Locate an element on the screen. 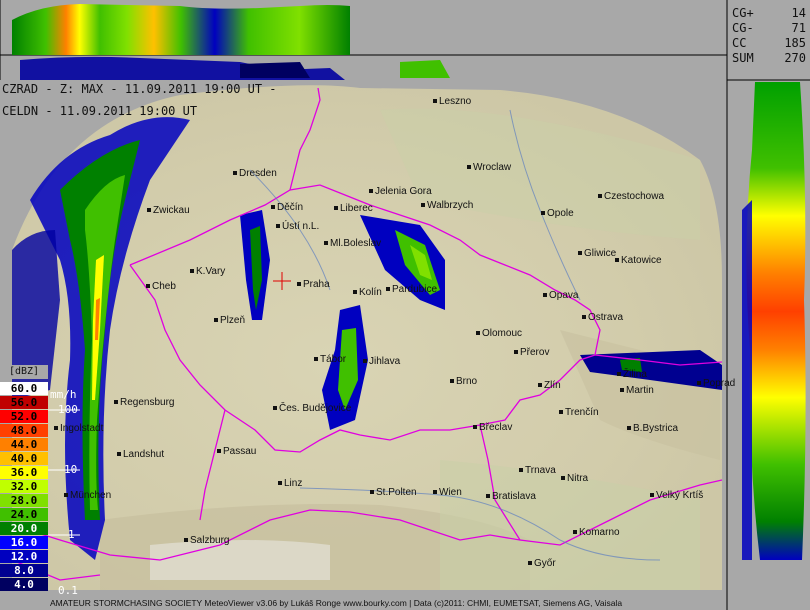  city-name: Passau is located at coordinates (240, 451).